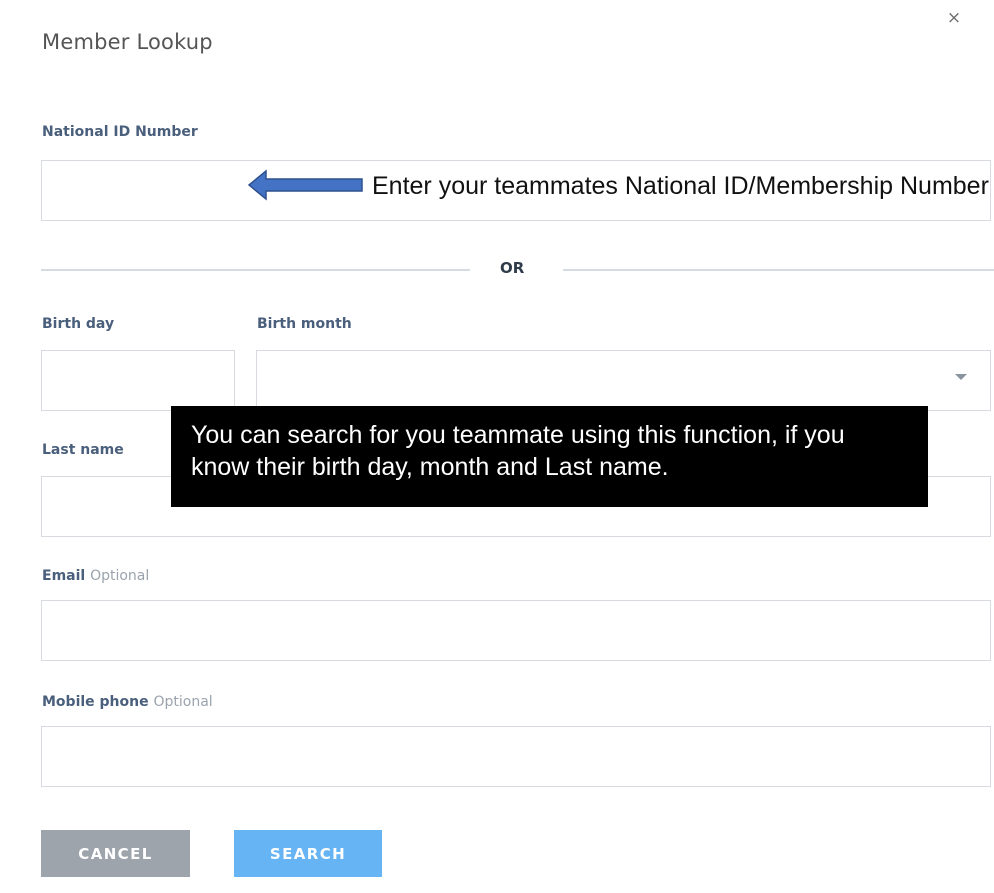  I want to click on search-button: SEARCH, so click(308, 853).